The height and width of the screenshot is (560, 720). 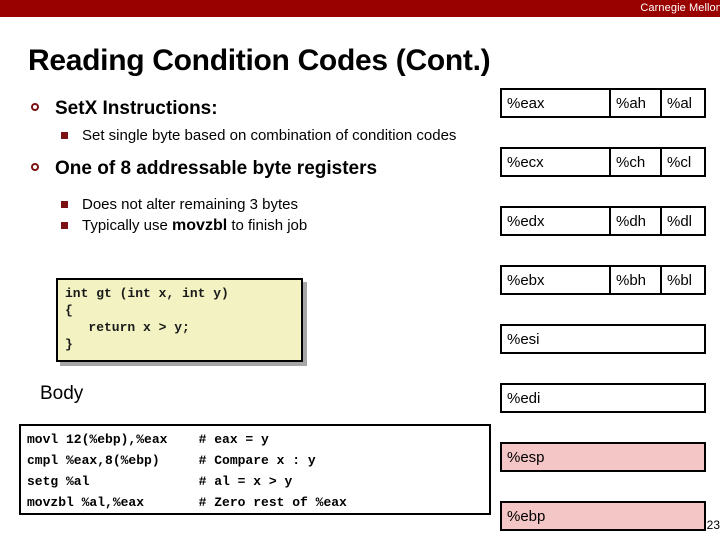 What do you see at coordinates (682, 103) in the screenshot?
I see `register-cell-al: %al` at bounding box center [682, 103].